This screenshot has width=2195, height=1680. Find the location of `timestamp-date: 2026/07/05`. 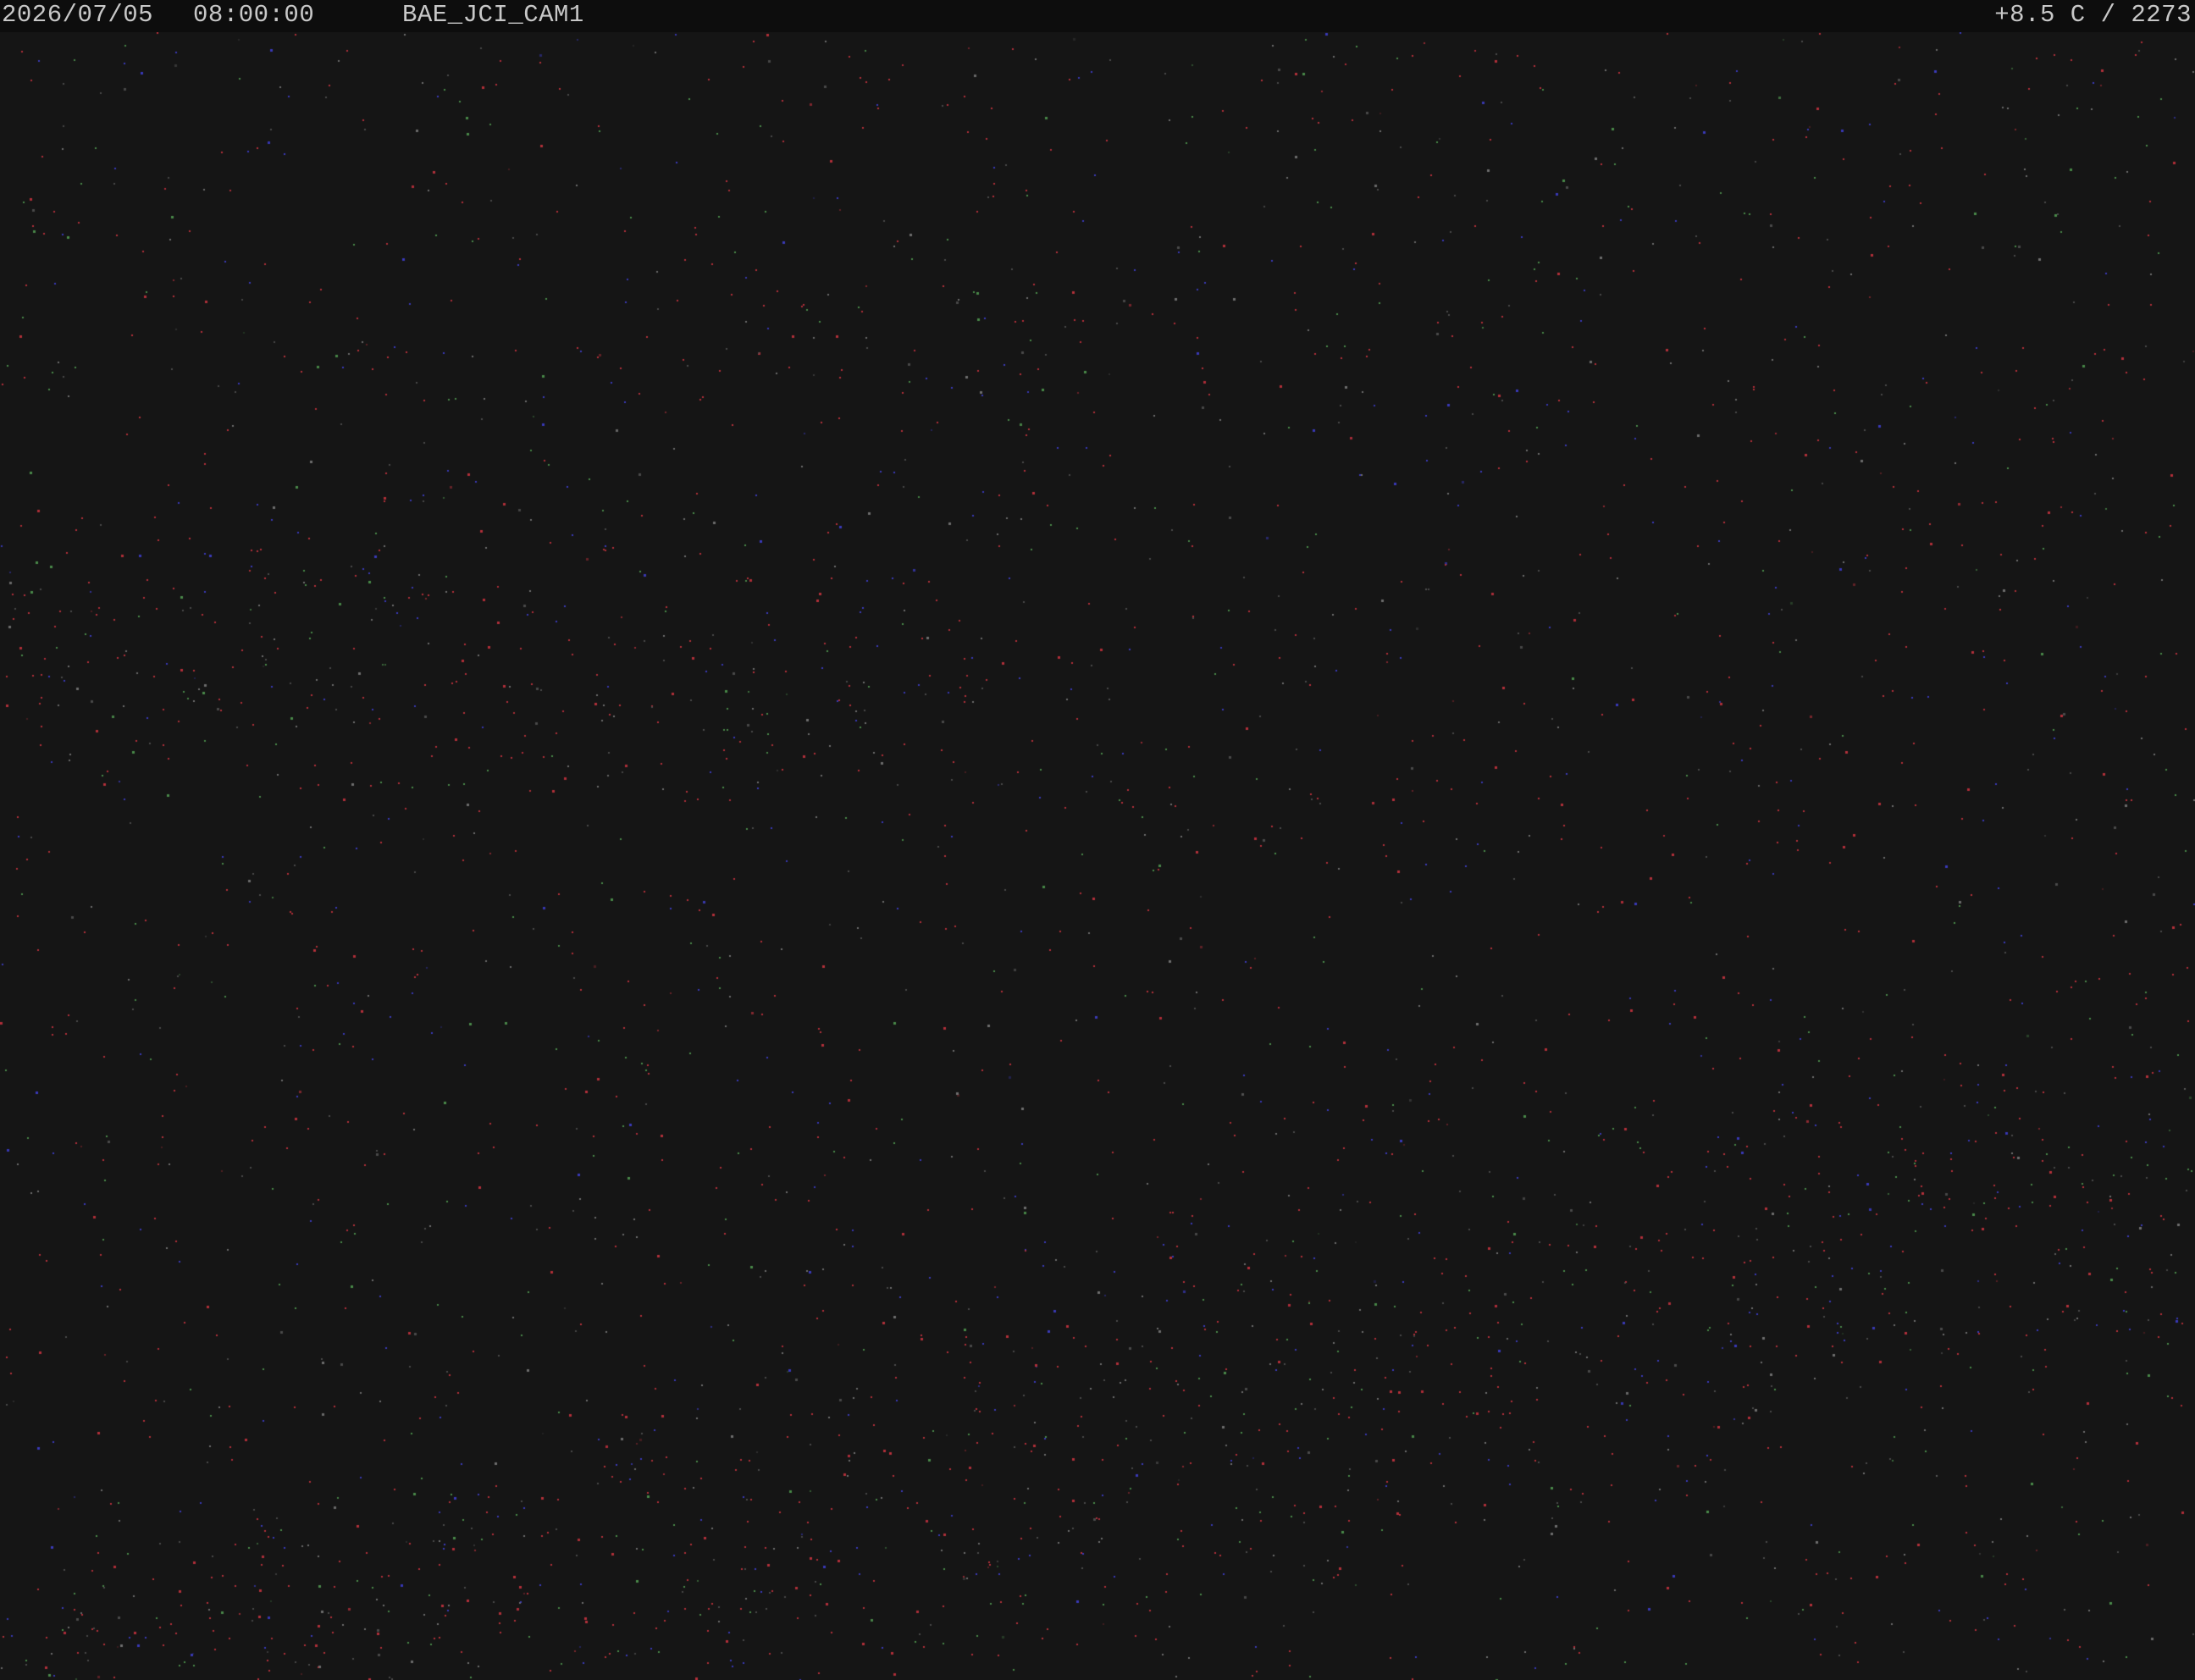

timestamp-date: 2026/07/05 is located at coordinates (78, 15).